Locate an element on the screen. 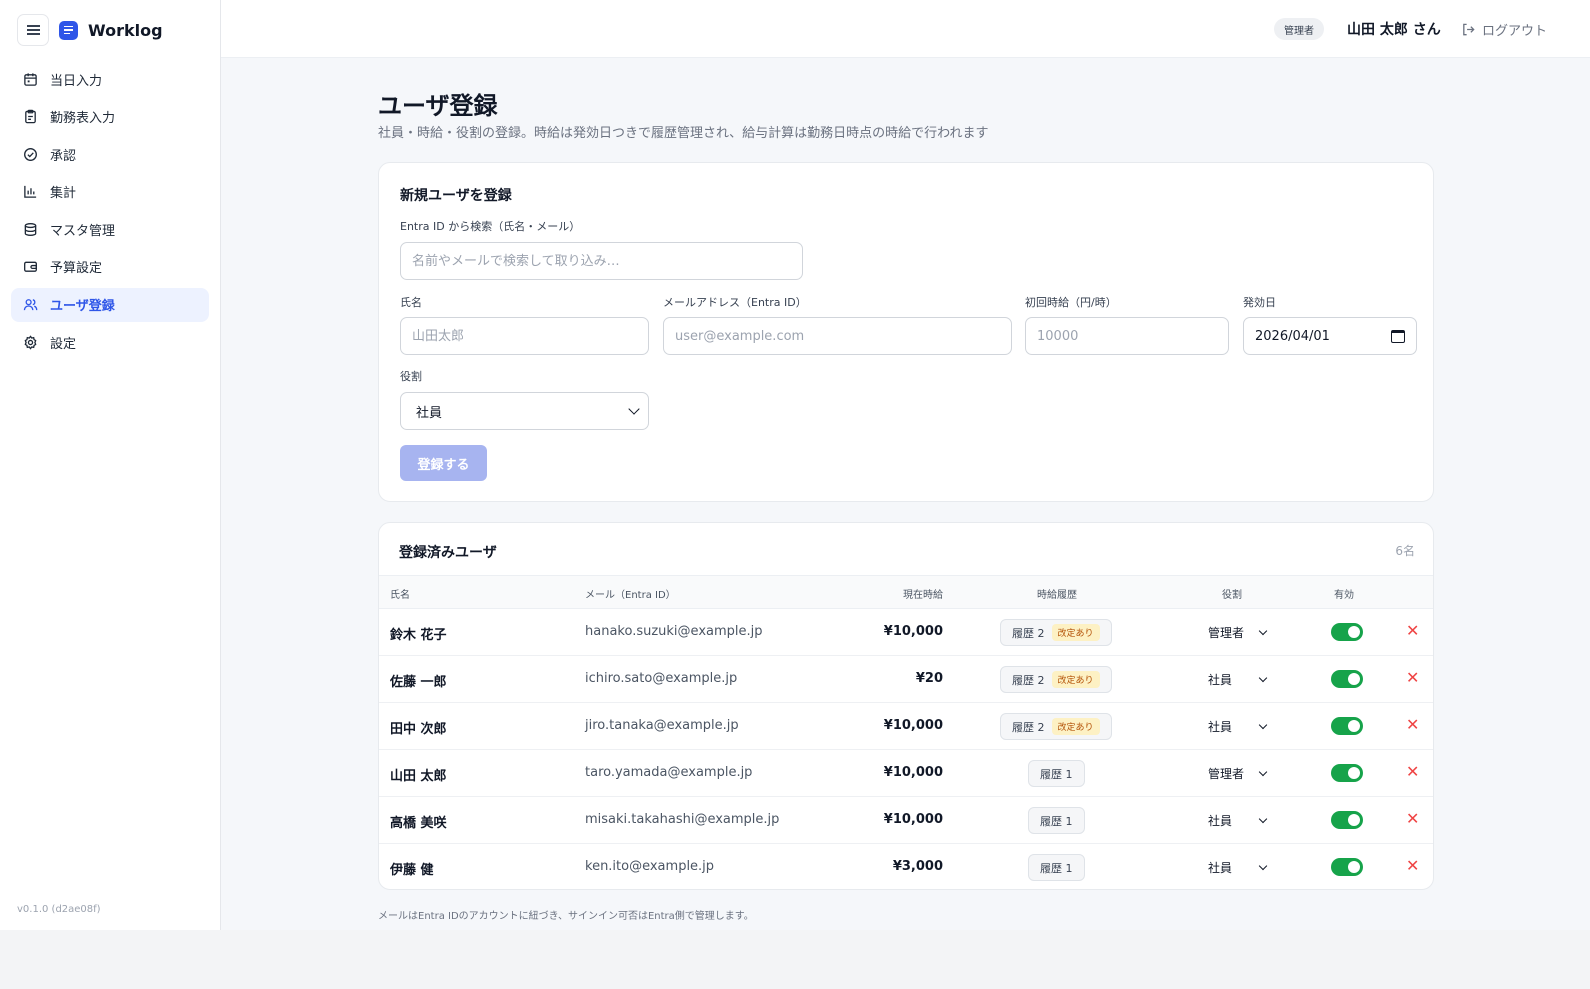  hamburger-menu-button is located at coordinates (33, 30).